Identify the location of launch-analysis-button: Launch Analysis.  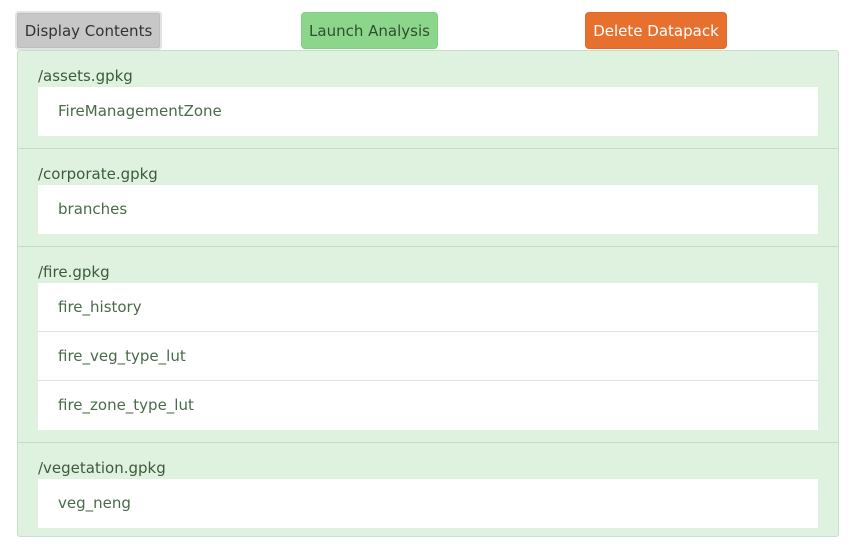
(369, 30).